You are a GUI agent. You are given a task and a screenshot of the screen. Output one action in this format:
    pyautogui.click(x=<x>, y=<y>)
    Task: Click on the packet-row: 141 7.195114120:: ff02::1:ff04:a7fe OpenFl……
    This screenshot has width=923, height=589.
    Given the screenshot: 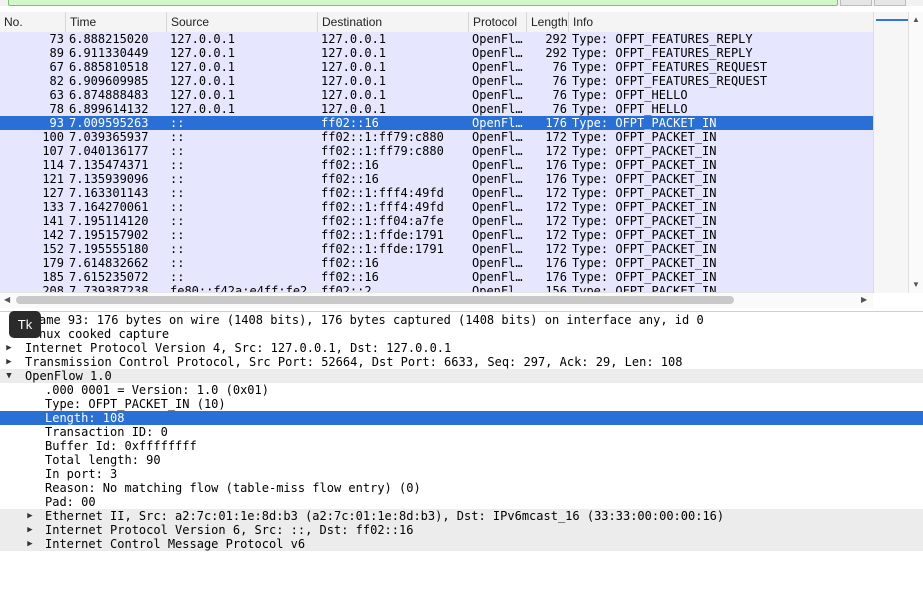 What is the action you would take?
    pyautogui.click(x=436, y=221)
    